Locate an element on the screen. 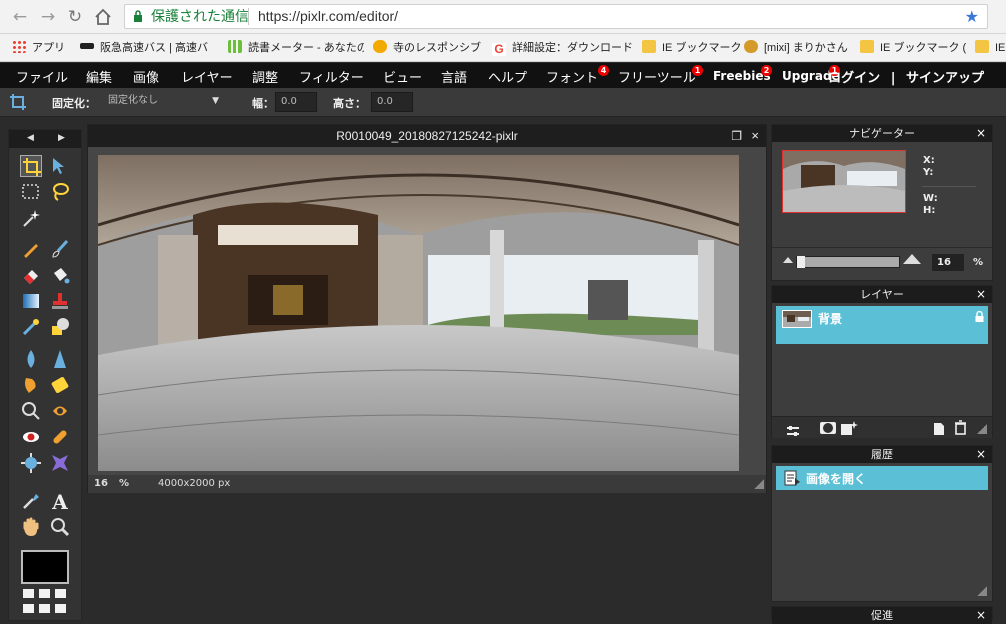  type-icon: A is located at coordinates (60, 502).